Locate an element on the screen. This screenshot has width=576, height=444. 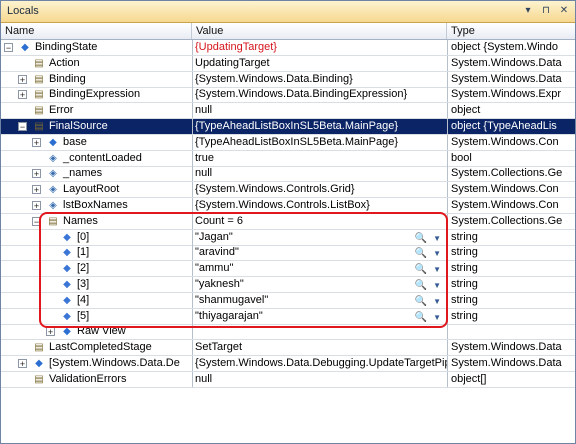
tree-row: − ▤ Names Count = 6 System.Collections.Ge is located at coordinates (288, 221).